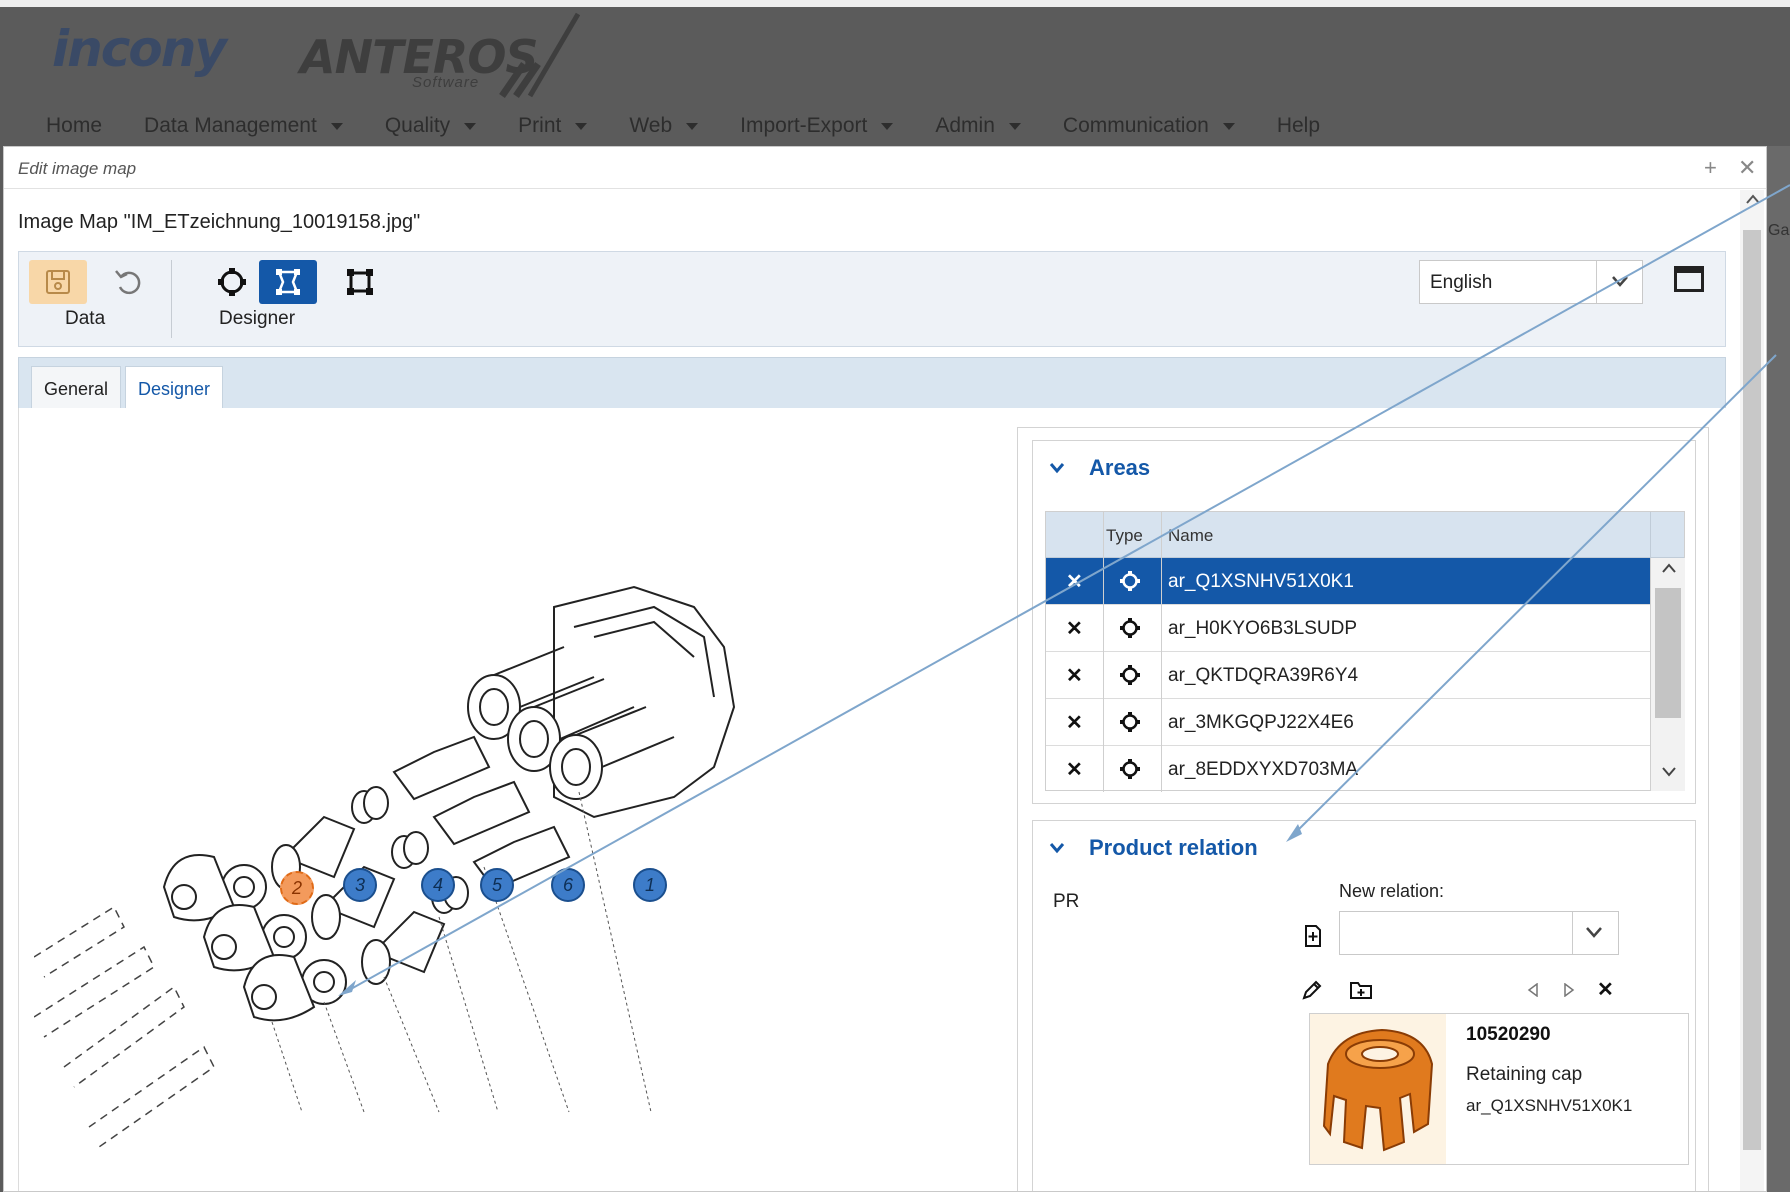 Image resolution: width=1790 pixels, height=1192 pixels. What do you see at coordinates (1531, 282) in the screenshot?
I see `language-select: English` at bounding box center [1531, 282].